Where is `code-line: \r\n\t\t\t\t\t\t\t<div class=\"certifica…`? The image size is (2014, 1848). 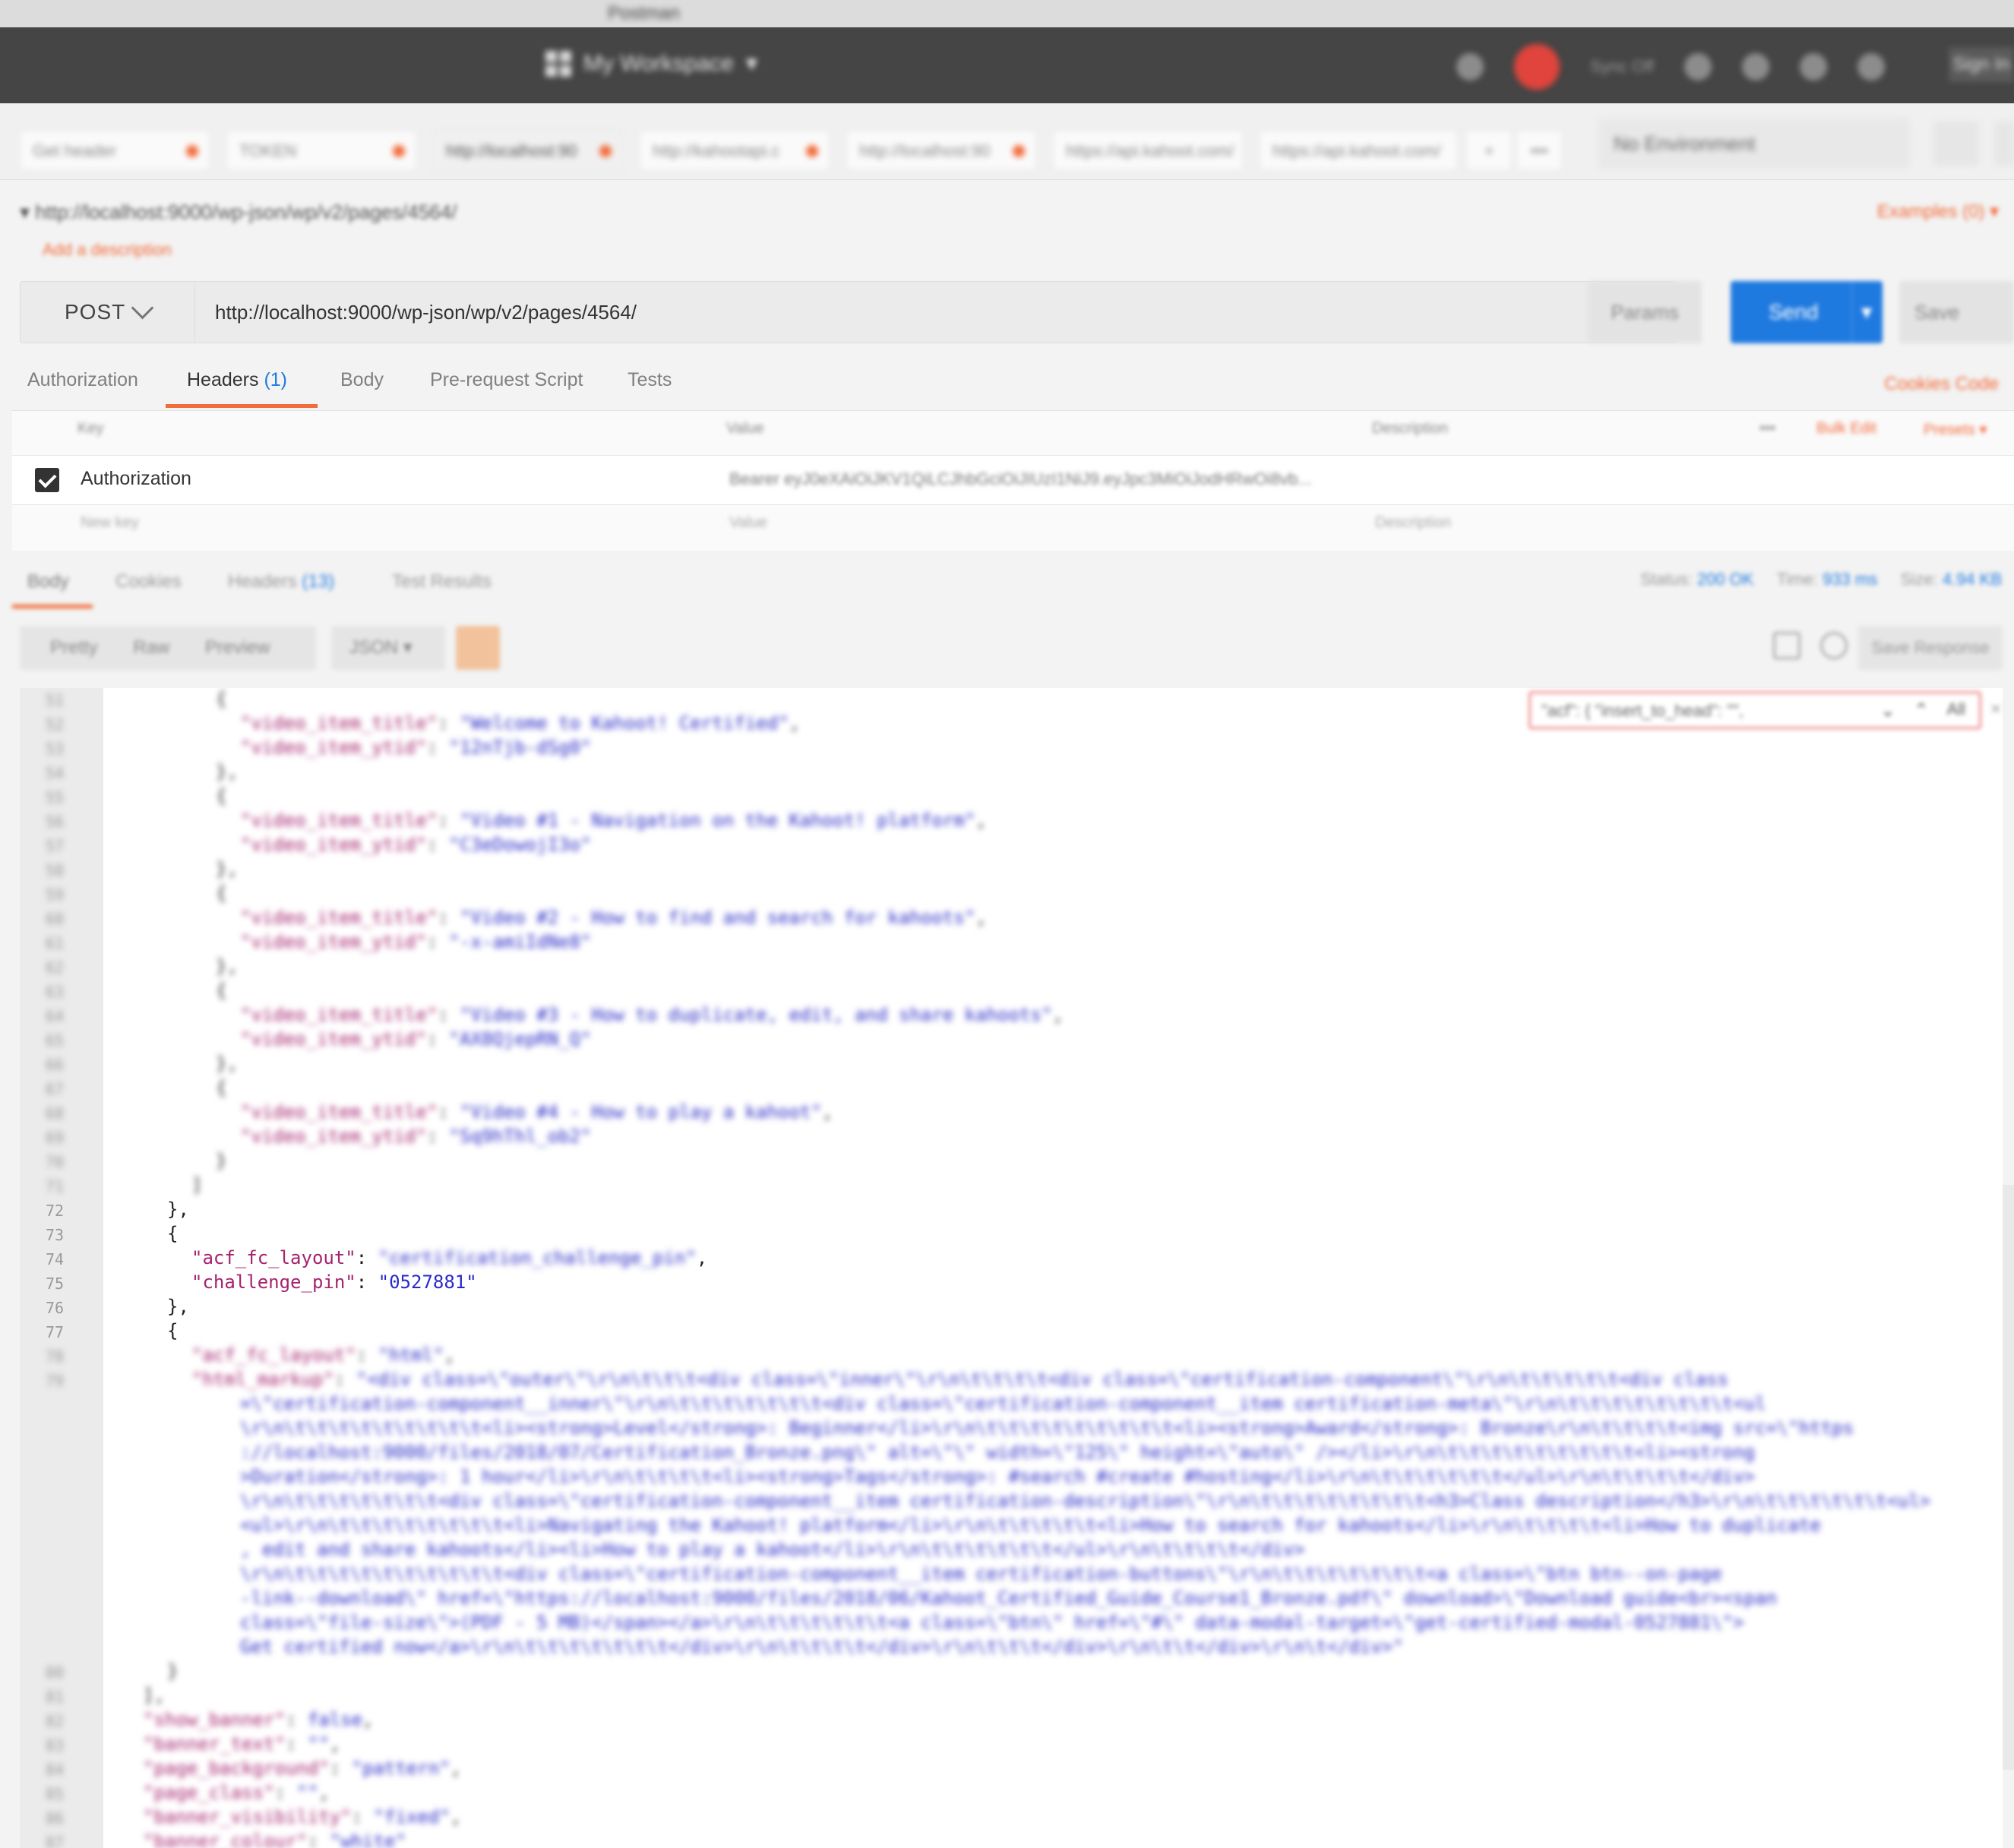
code-line: \r\n\t\t\t\t\t\t\t<div class=\"certifica… is located at coordinates (1085, 1501).